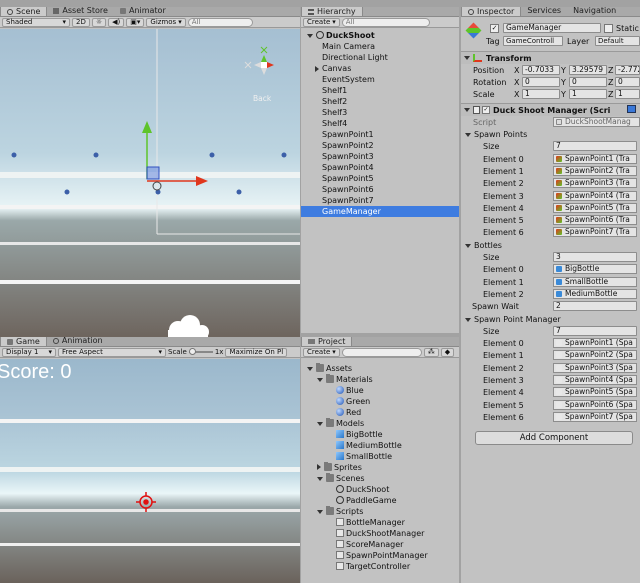 This screenshot has width=640, height=583. What do you see at coordinates (380, 211) in the screenshot?
I see `hierarchy-item-gamemanager: GameManager` at bounding box center [380, 211].